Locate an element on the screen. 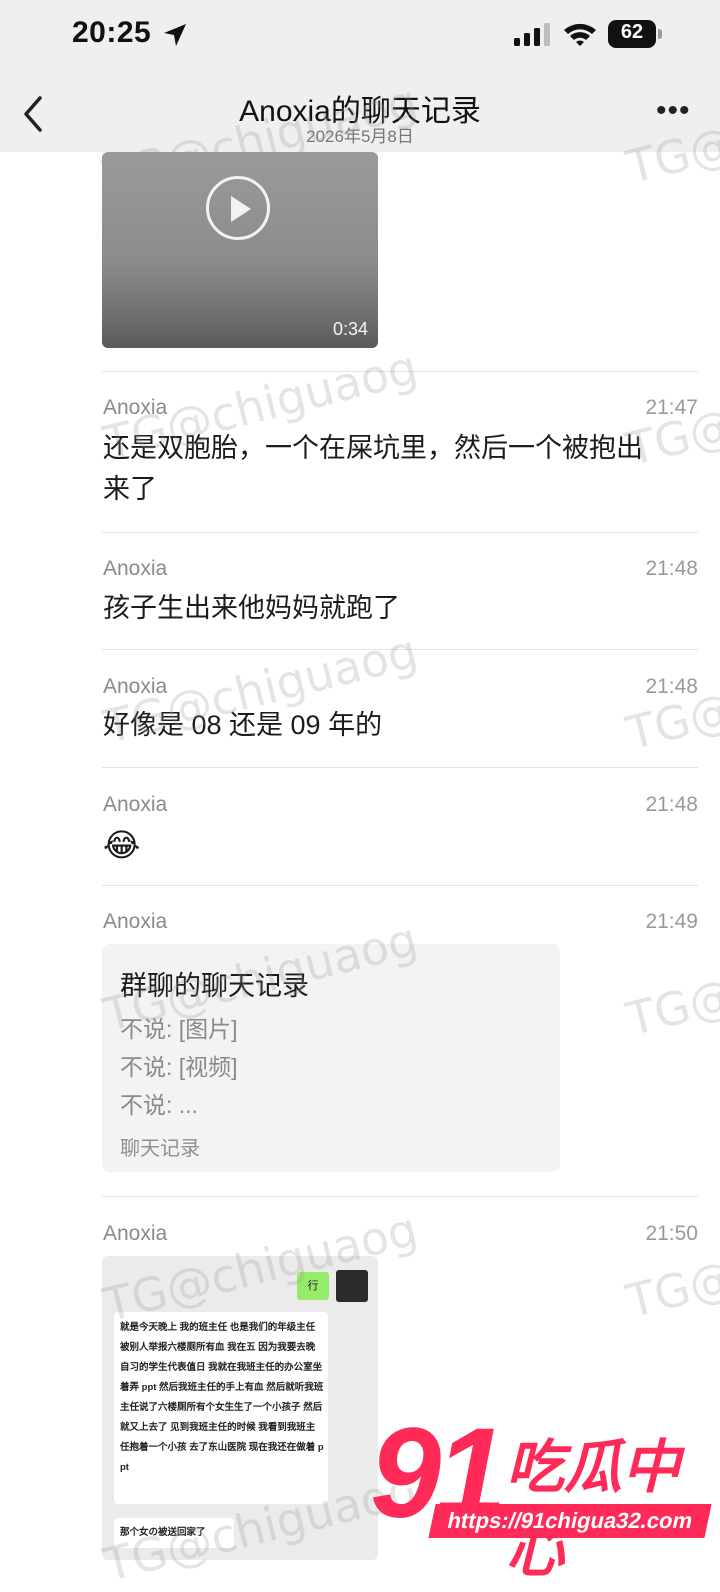  chat-record-footer: 聊天记录 is located at coordinates (160, 1149).